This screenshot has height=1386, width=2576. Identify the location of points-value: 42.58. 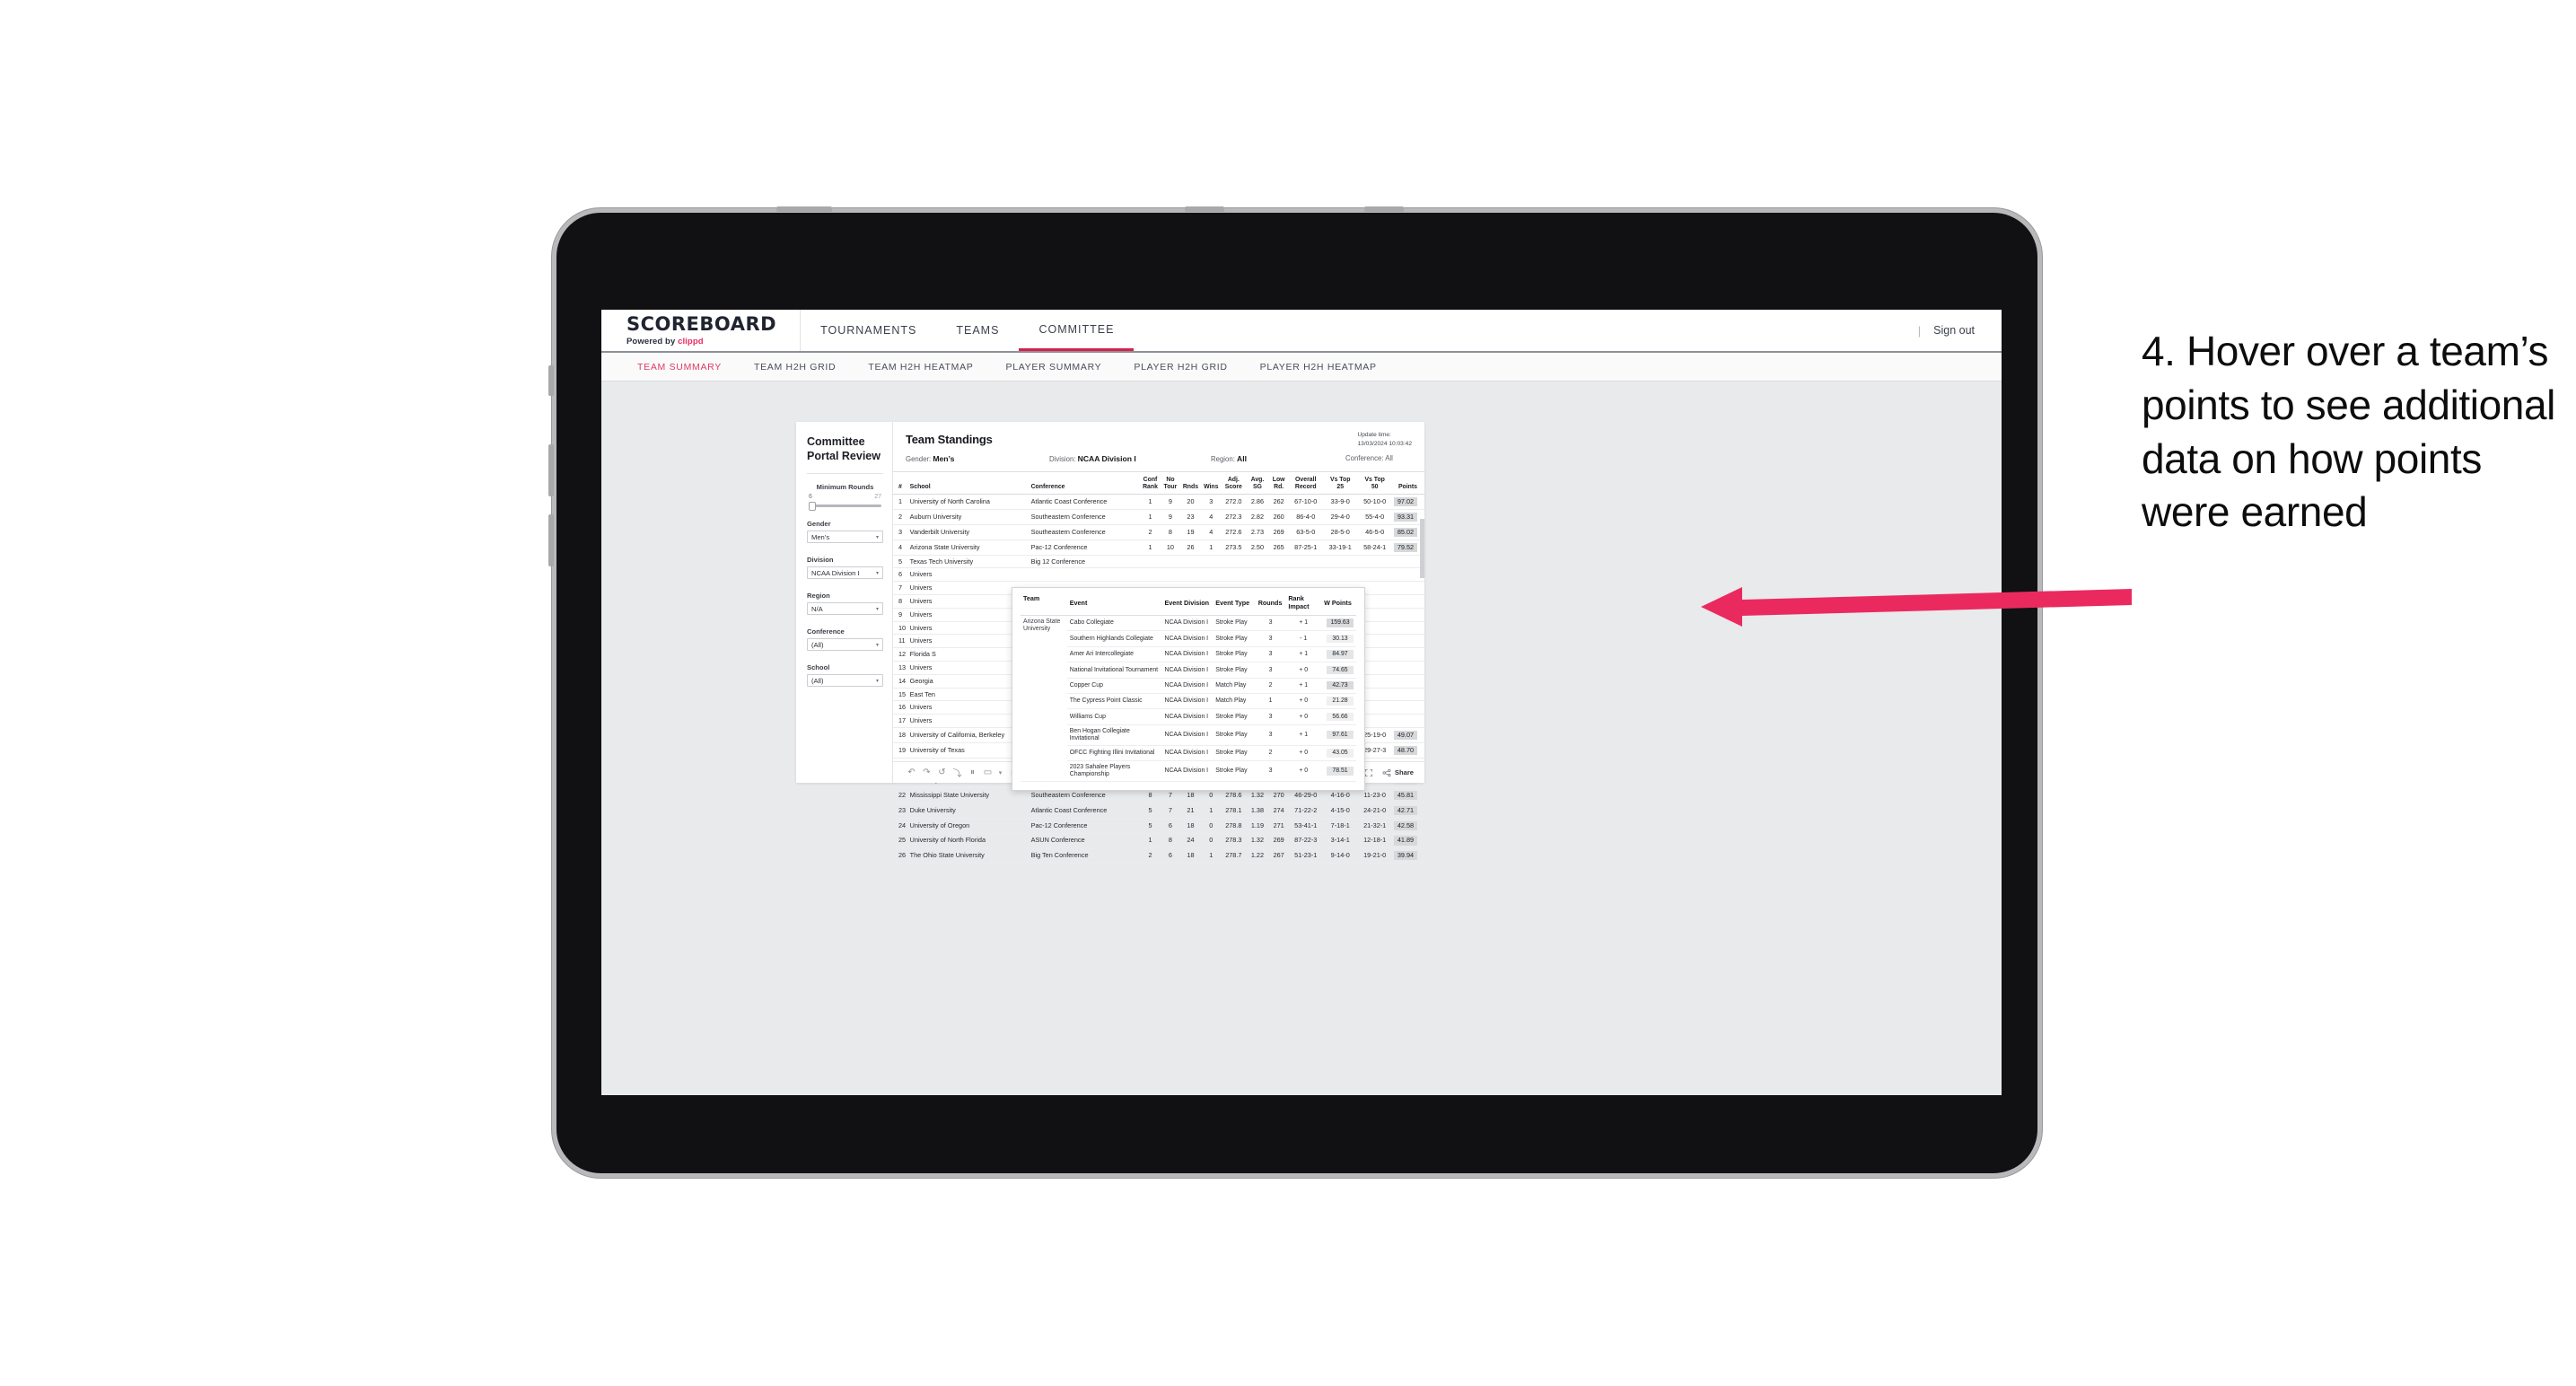
(1405, 825).